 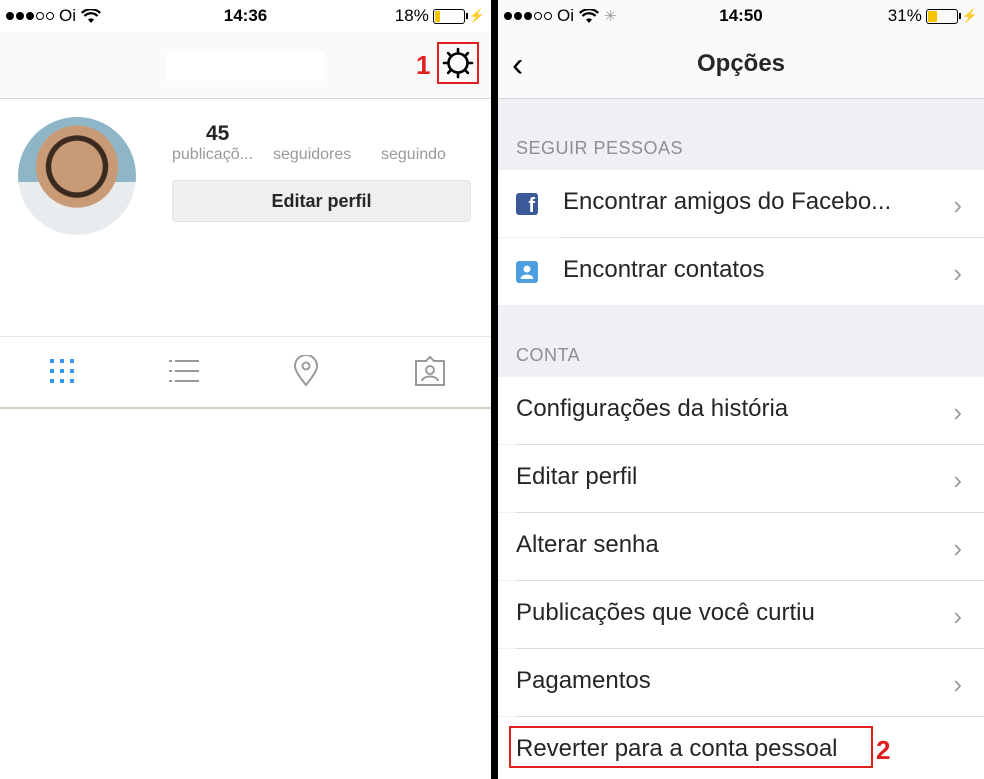 I want to click on row-story-settings: Configurações da história ›, so click(x=741, y=410).